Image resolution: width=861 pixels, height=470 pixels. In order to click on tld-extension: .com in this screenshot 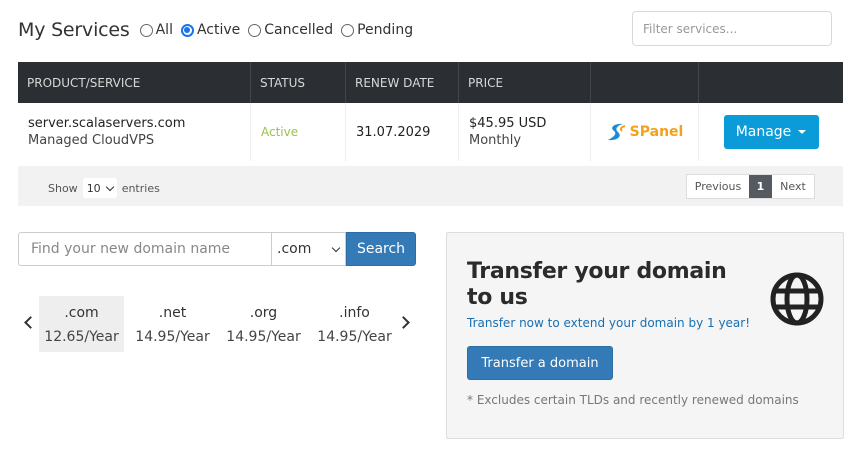, I will do `click(81, 313)`.